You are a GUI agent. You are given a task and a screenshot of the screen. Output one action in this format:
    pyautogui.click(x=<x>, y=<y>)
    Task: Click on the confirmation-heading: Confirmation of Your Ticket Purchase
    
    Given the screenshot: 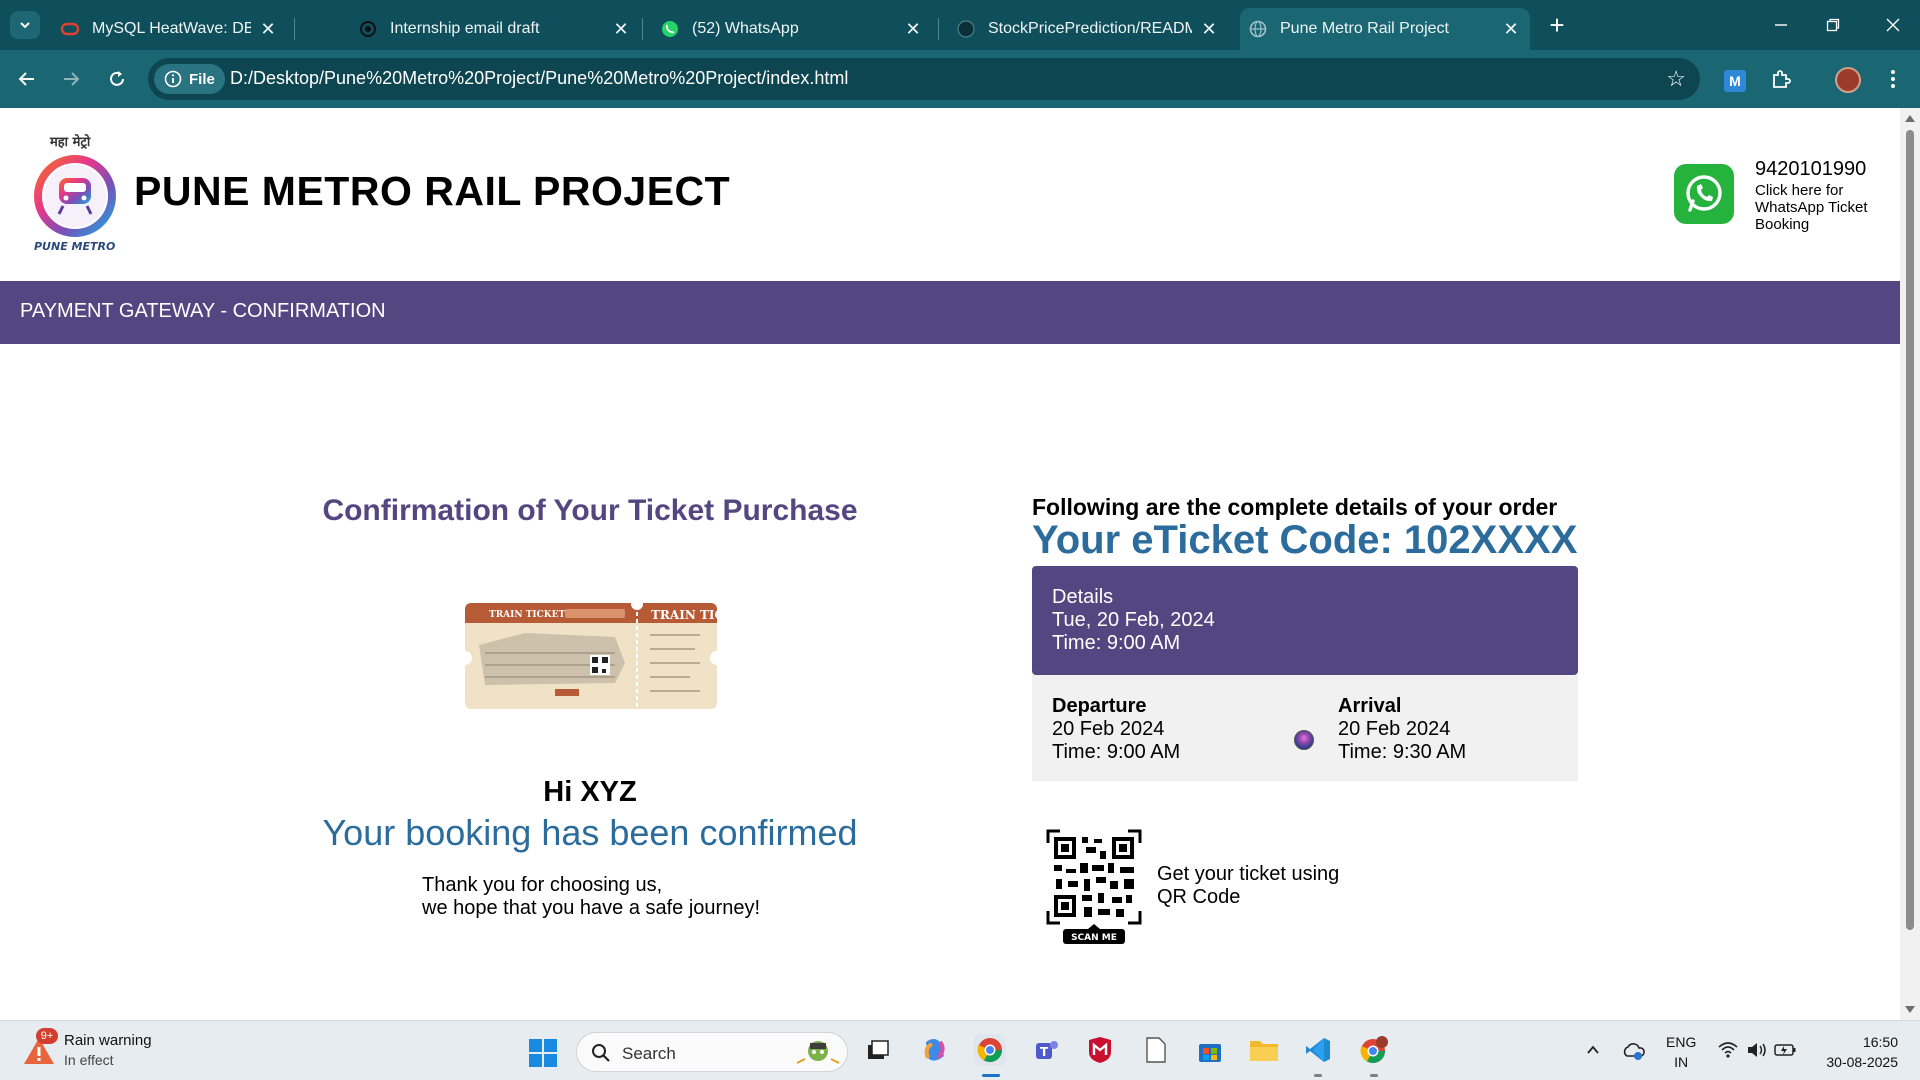 What is the action you would take?
    pyautogui.click(x=590, y=510)
    